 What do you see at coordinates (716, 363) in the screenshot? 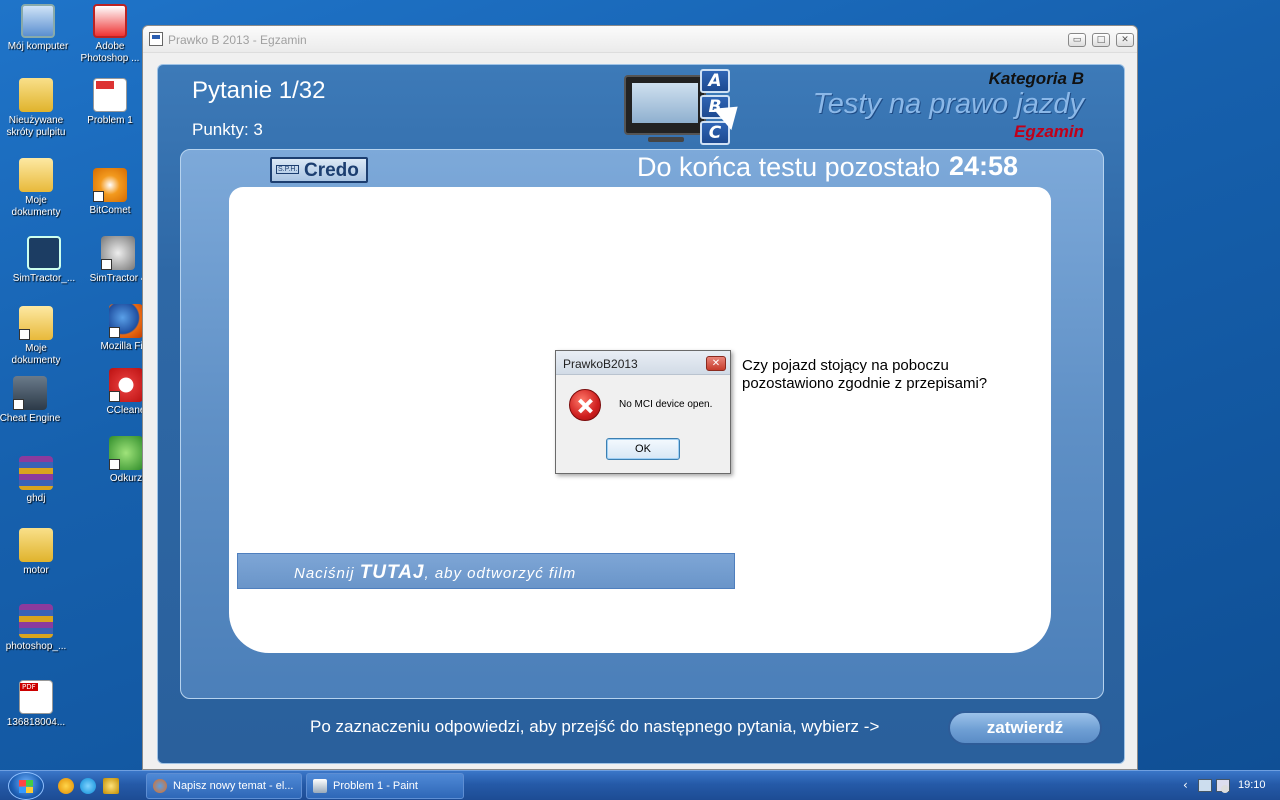
I see `dialog-close-button: ✕` at bounding box center [716, 363].